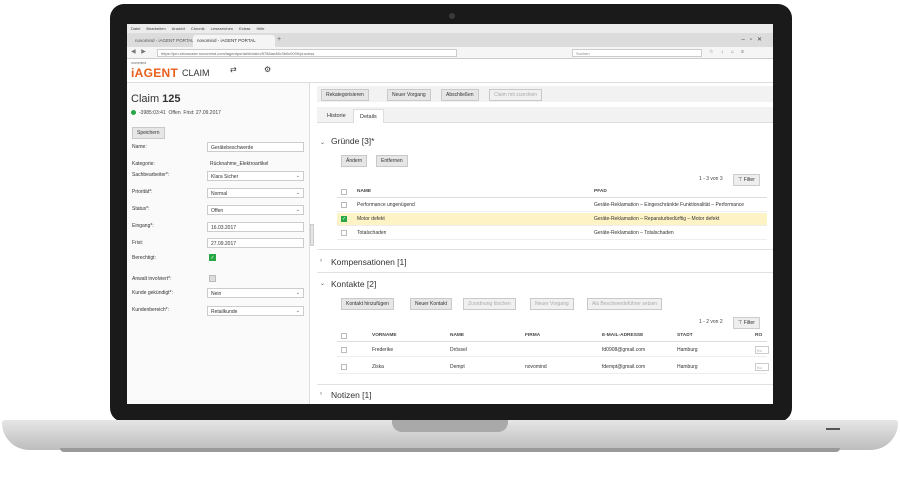 This screenshot has height=500, width=900. Describe the element at coordinates (450, 450) in the screenshot. I see `laptop-foot` at that location.